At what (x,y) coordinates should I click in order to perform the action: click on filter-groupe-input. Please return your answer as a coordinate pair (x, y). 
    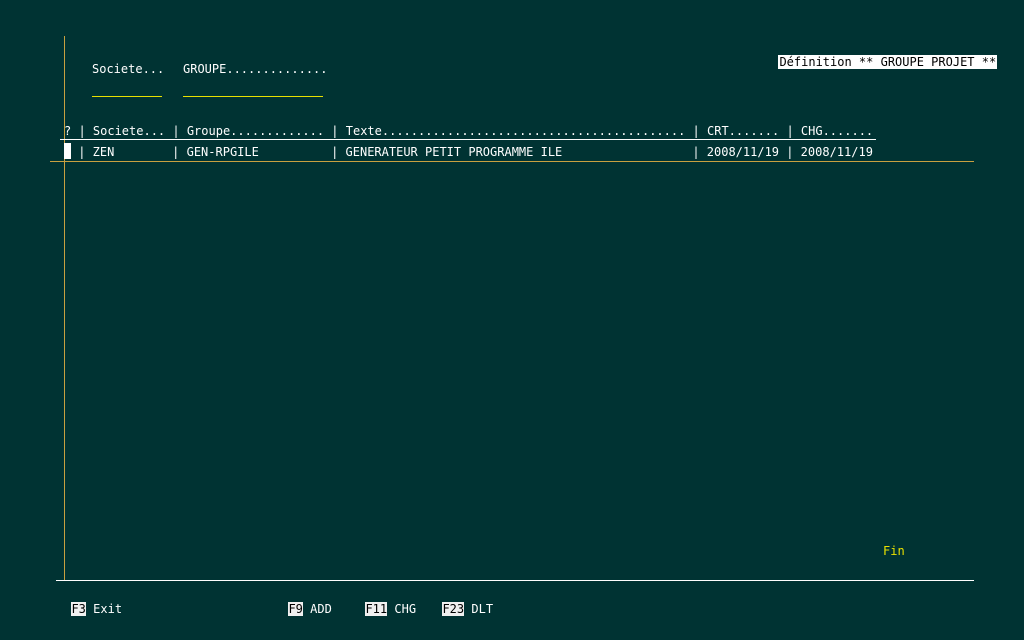
    Looking at the image, I should click on (253, 88).